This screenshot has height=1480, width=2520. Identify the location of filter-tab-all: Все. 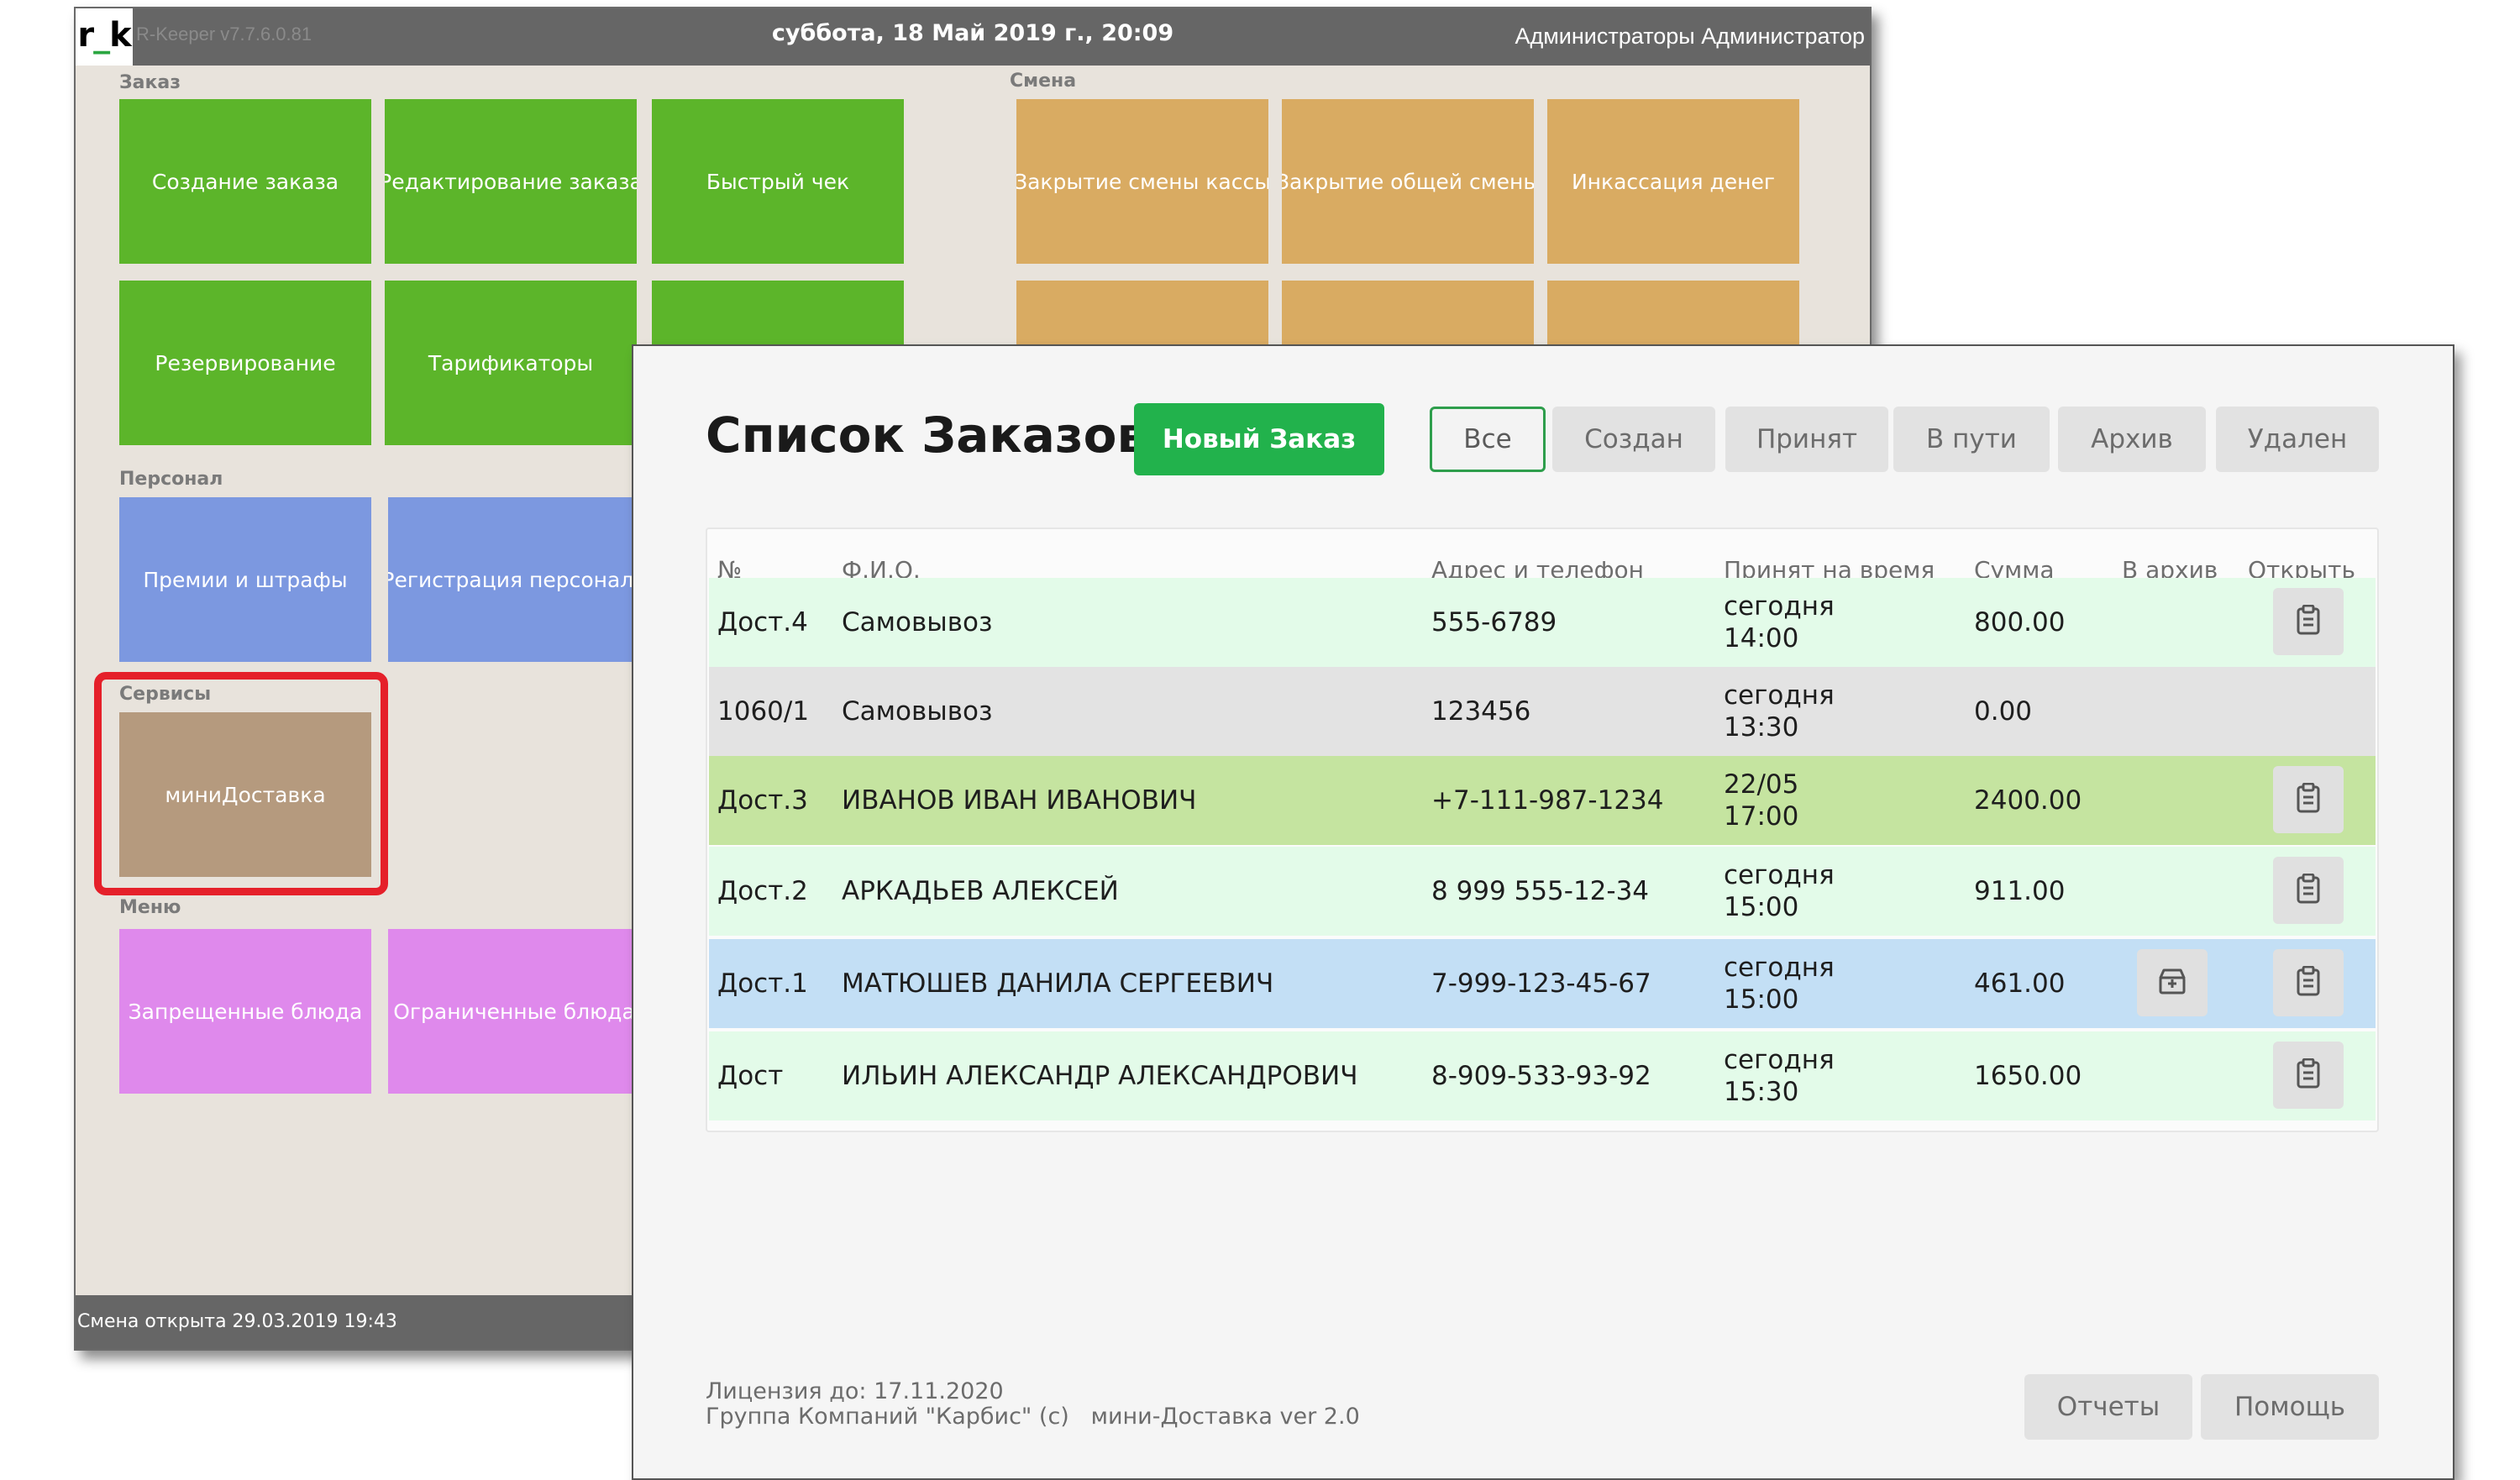
(1488, 439).